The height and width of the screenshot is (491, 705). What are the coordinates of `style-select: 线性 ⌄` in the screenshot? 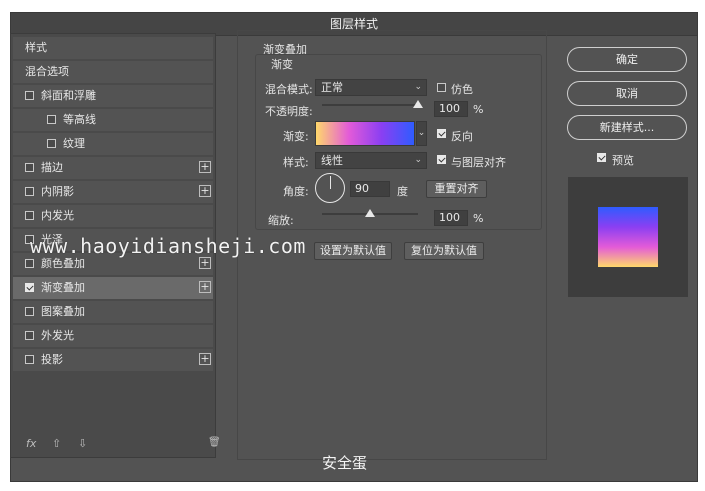 It's located at (371, 160).